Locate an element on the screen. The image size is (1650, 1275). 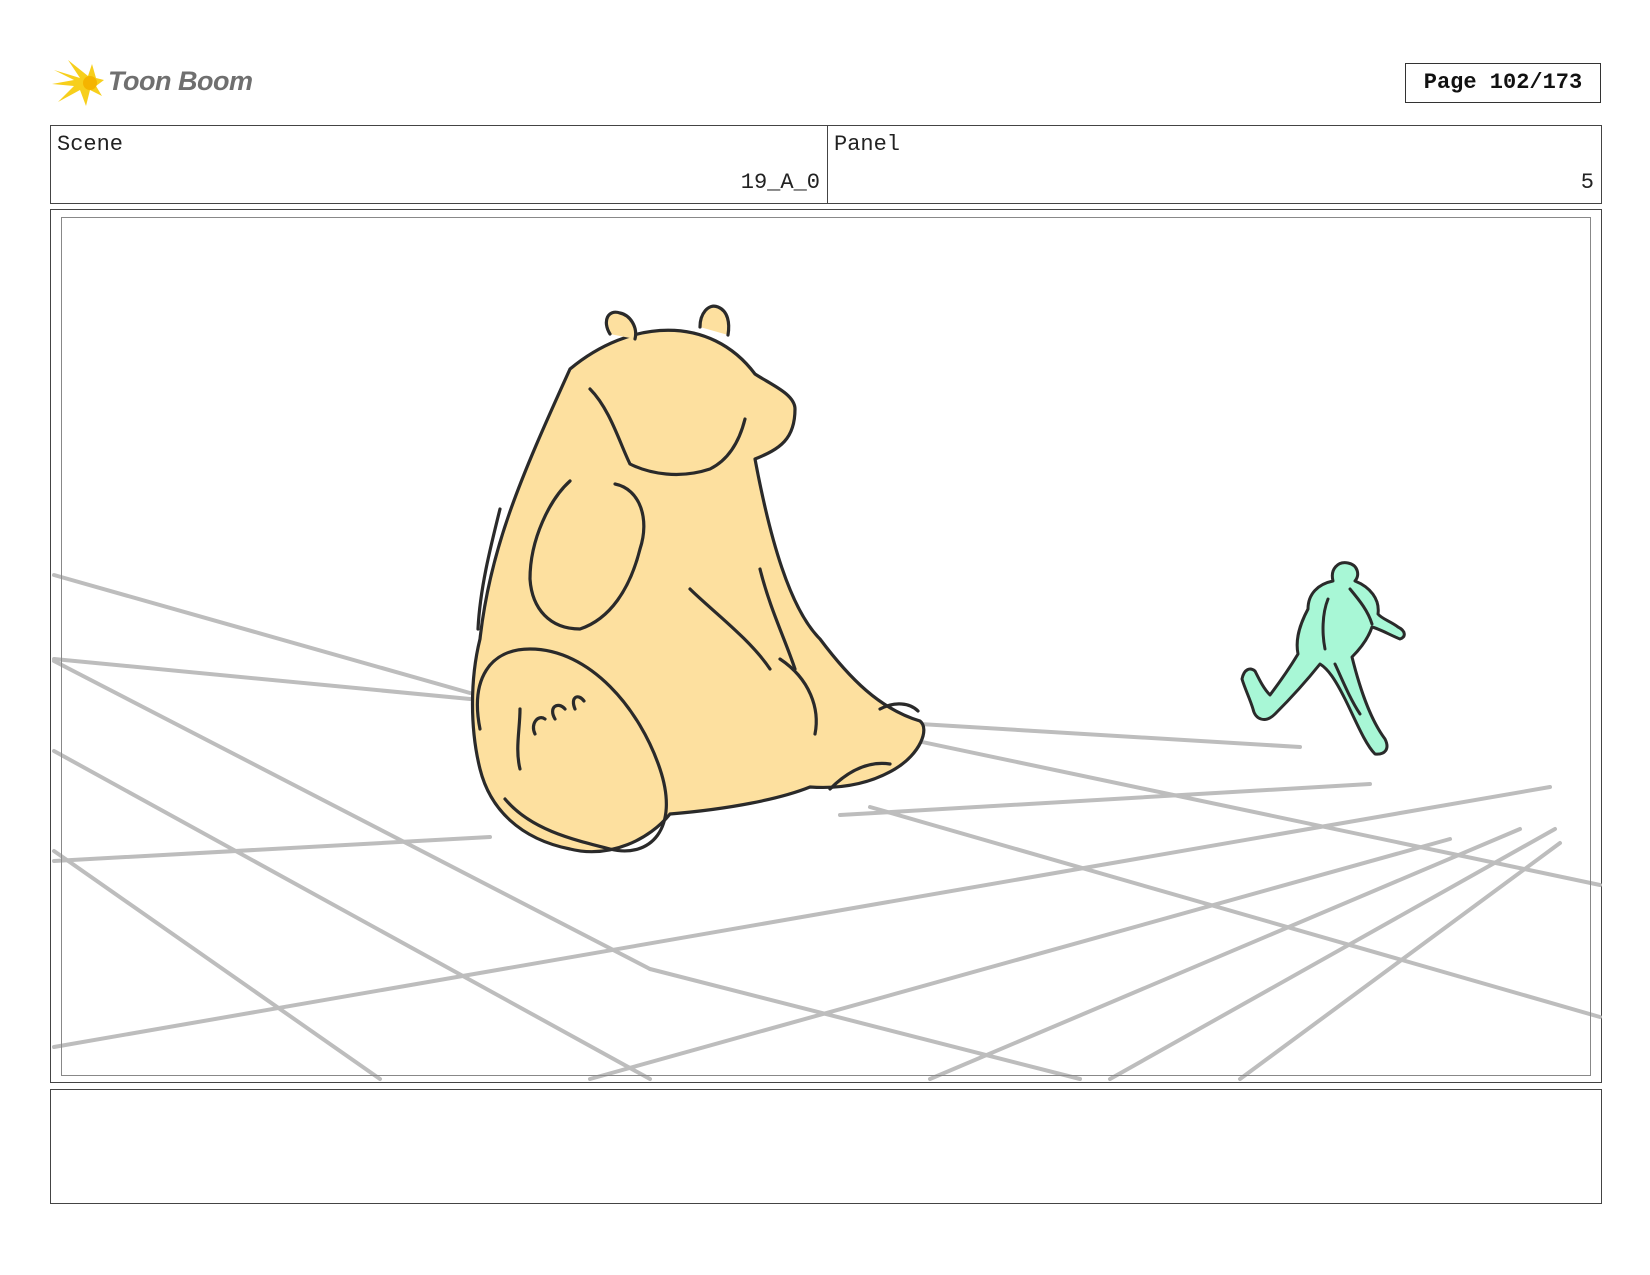
logo-wordmark: Toon Boom is located at coordinates (180, 81).